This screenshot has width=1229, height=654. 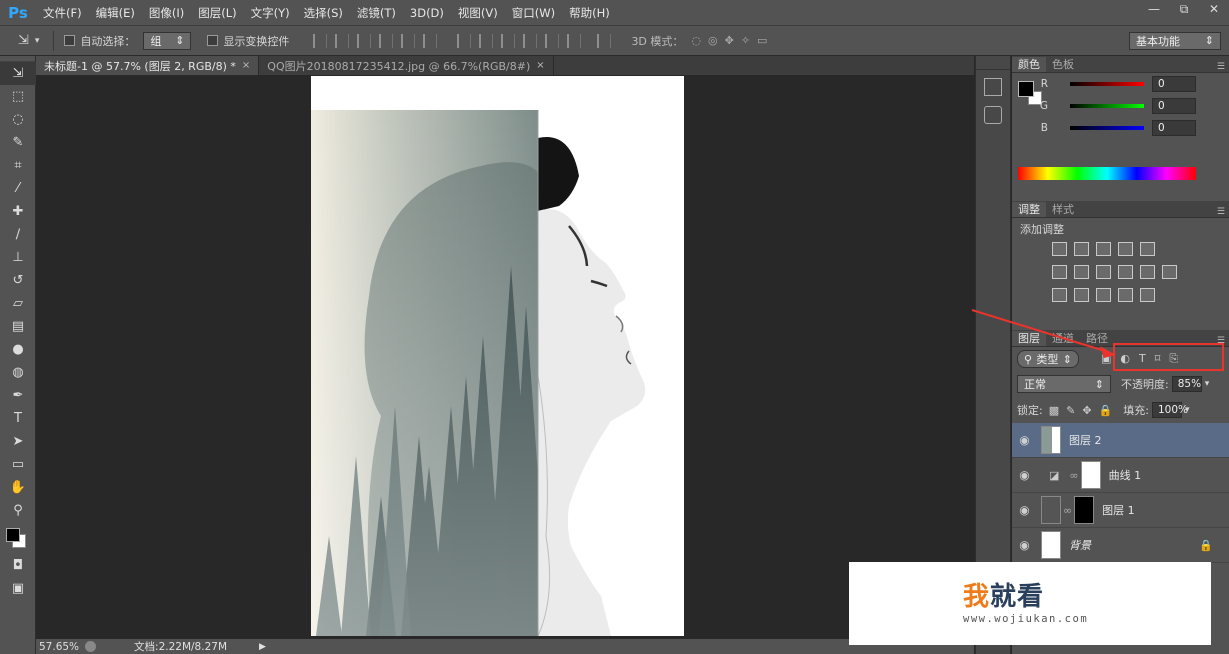 What do you see at coordinates (530, 40) in the screenshot?
I see `distribute-left-icon` at bounding box center [530, 40].